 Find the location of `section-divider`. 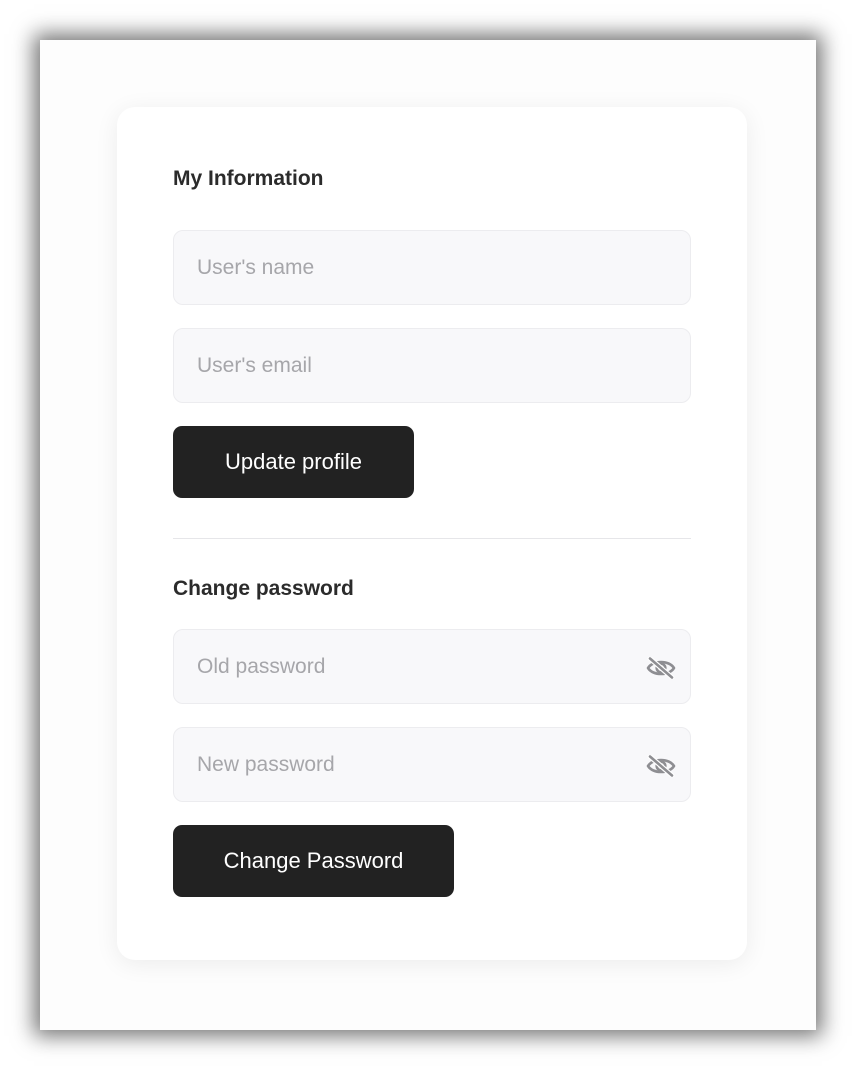

section-divider is located at coordinates (432, 538).